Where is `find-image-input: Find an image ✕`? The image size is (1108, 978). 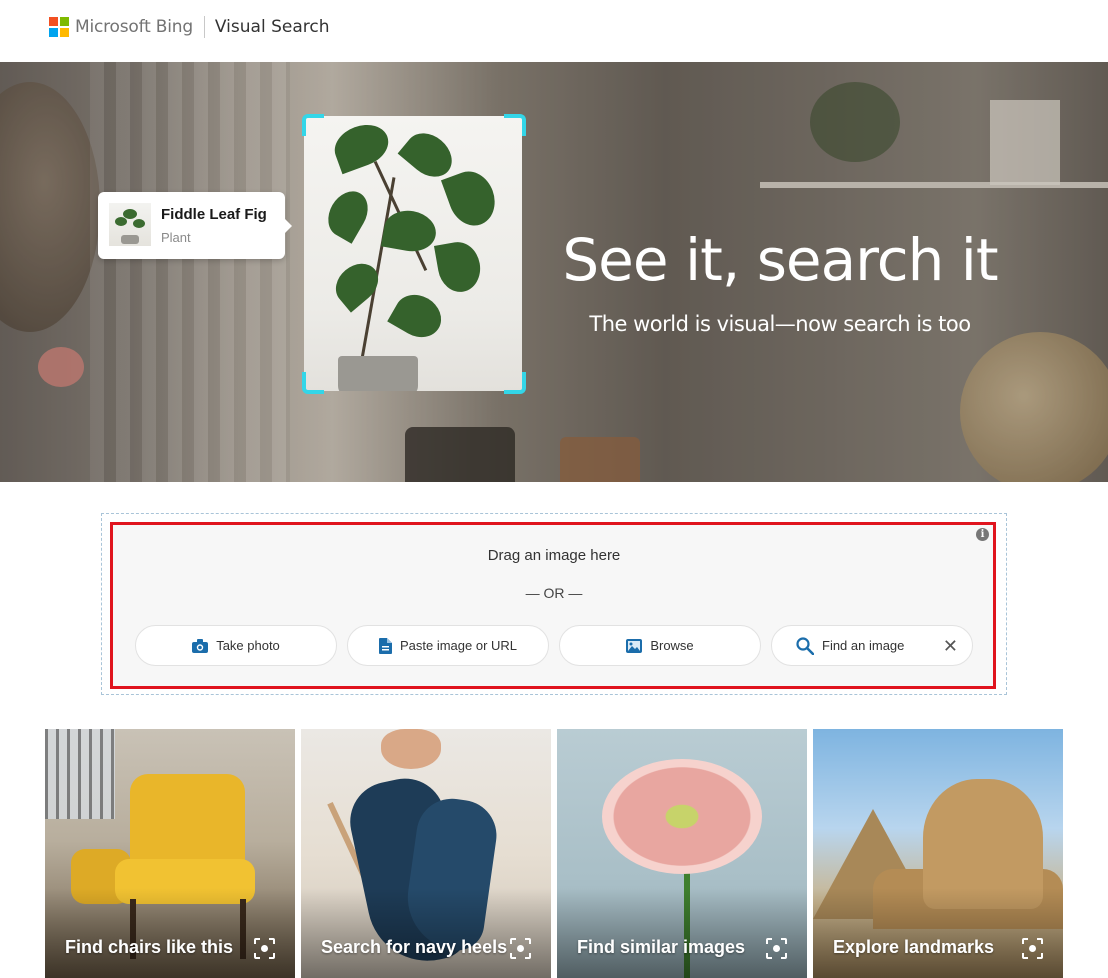 find-image-input: Find an image ✕ is located at coordinates (872, 645).